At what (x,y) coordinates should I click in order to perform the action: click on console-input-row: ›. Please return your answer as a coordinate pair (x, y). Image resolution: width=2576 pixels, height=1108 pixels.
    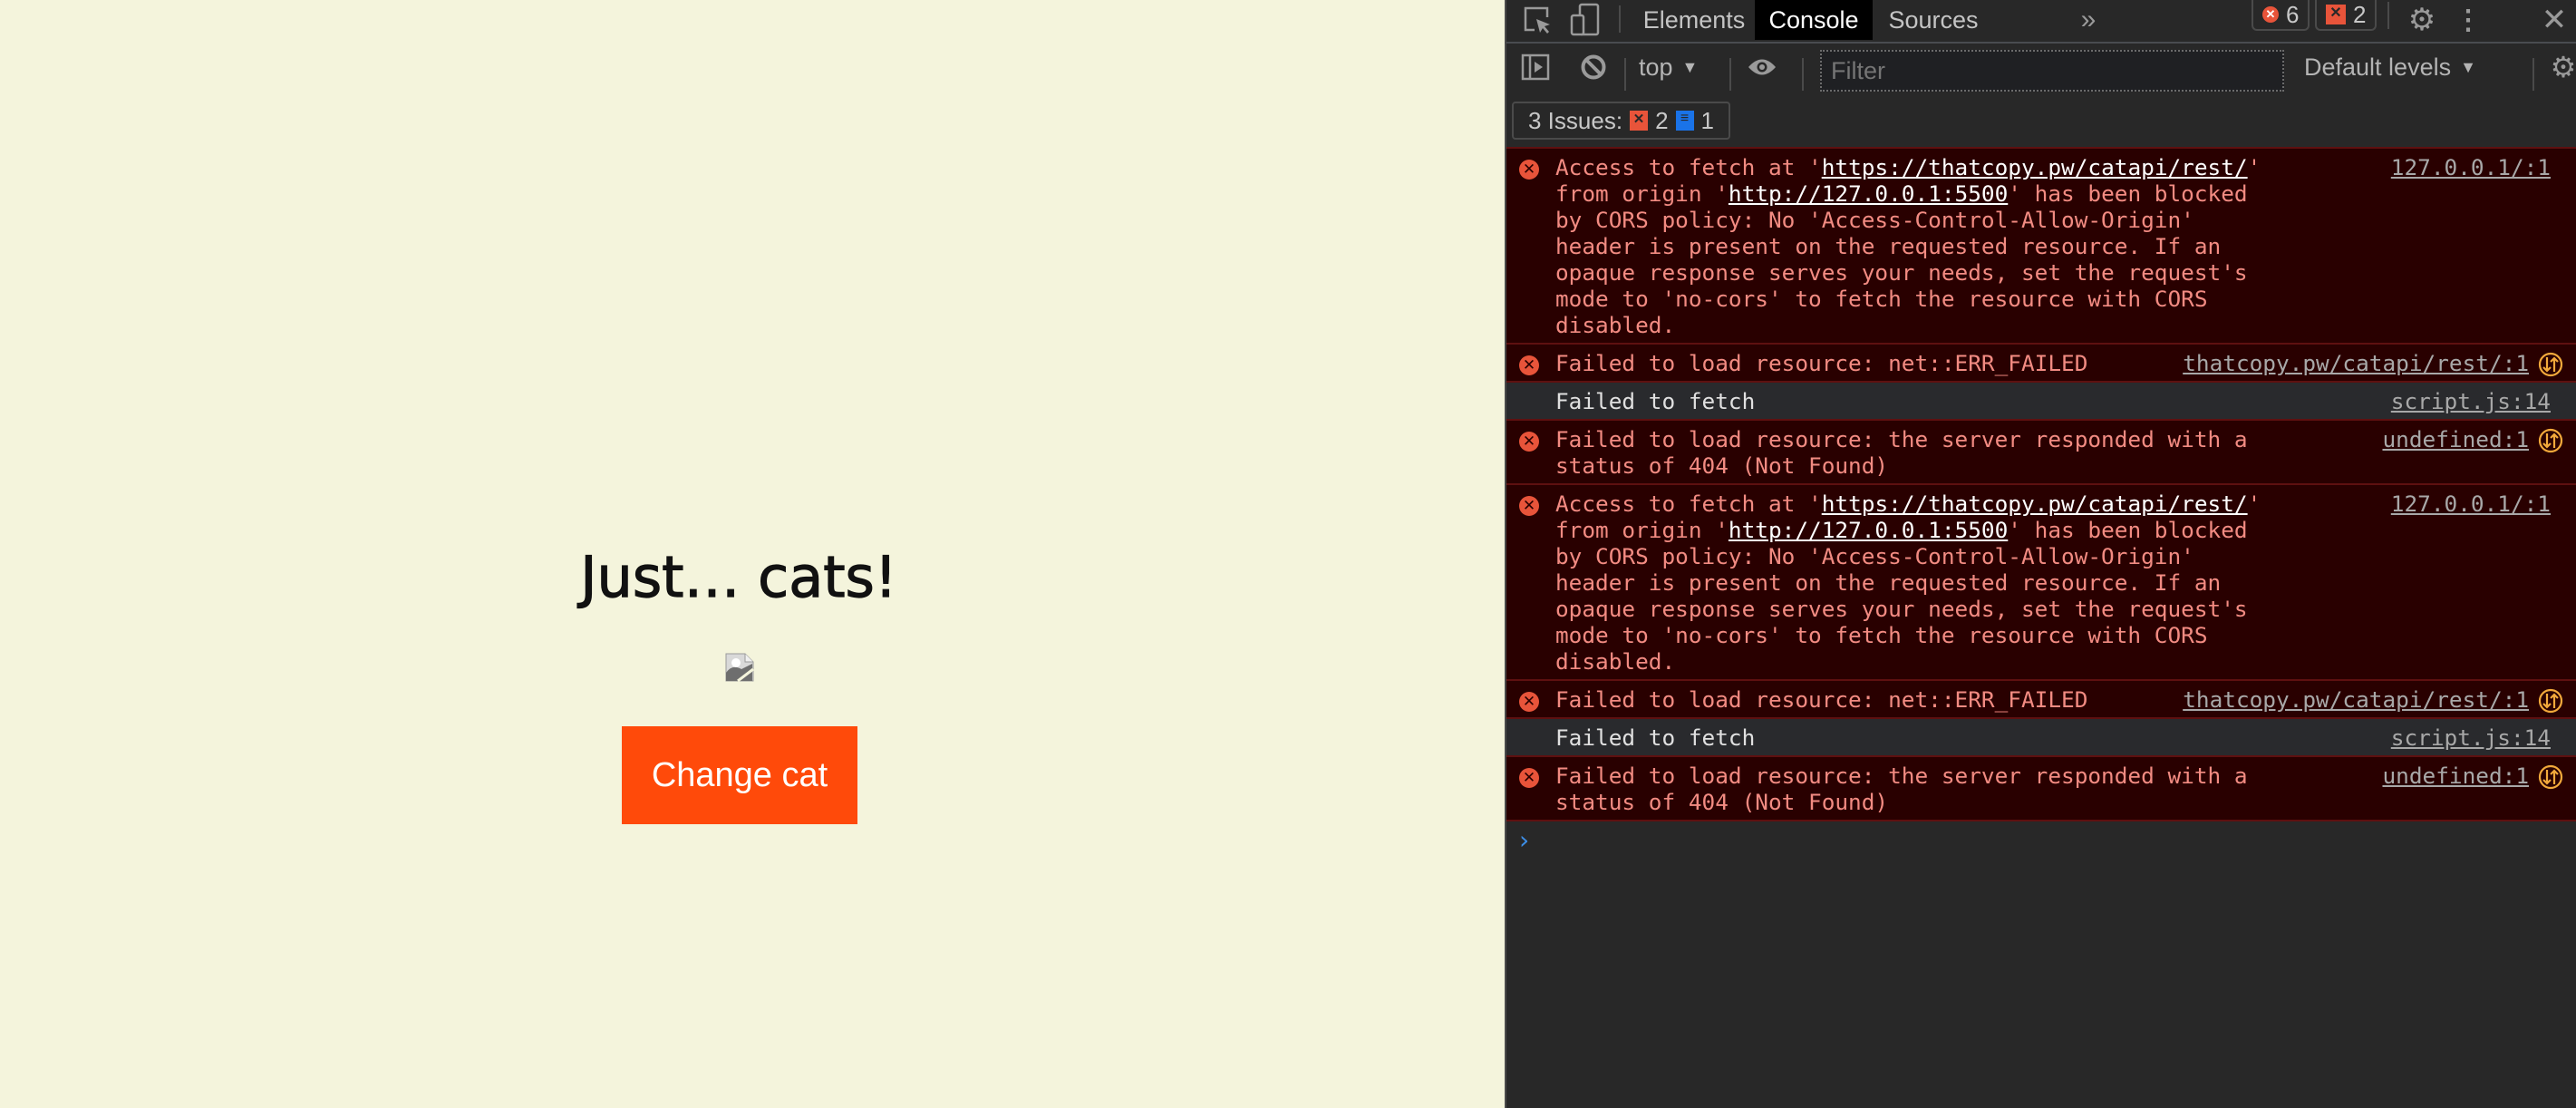
    Looking at the image, I should click on (2041, 840).